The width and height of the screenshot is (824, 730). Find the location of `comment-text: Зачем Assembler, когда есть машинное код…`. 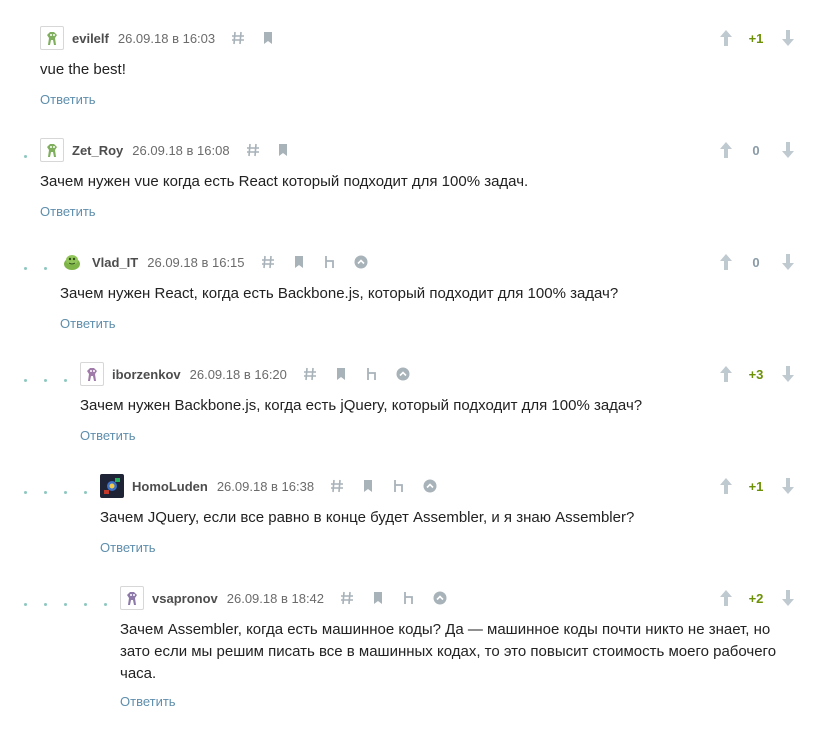

comment-text: Зачем Assembler, когда есть машинное код… is located at coordinates (448, 652).